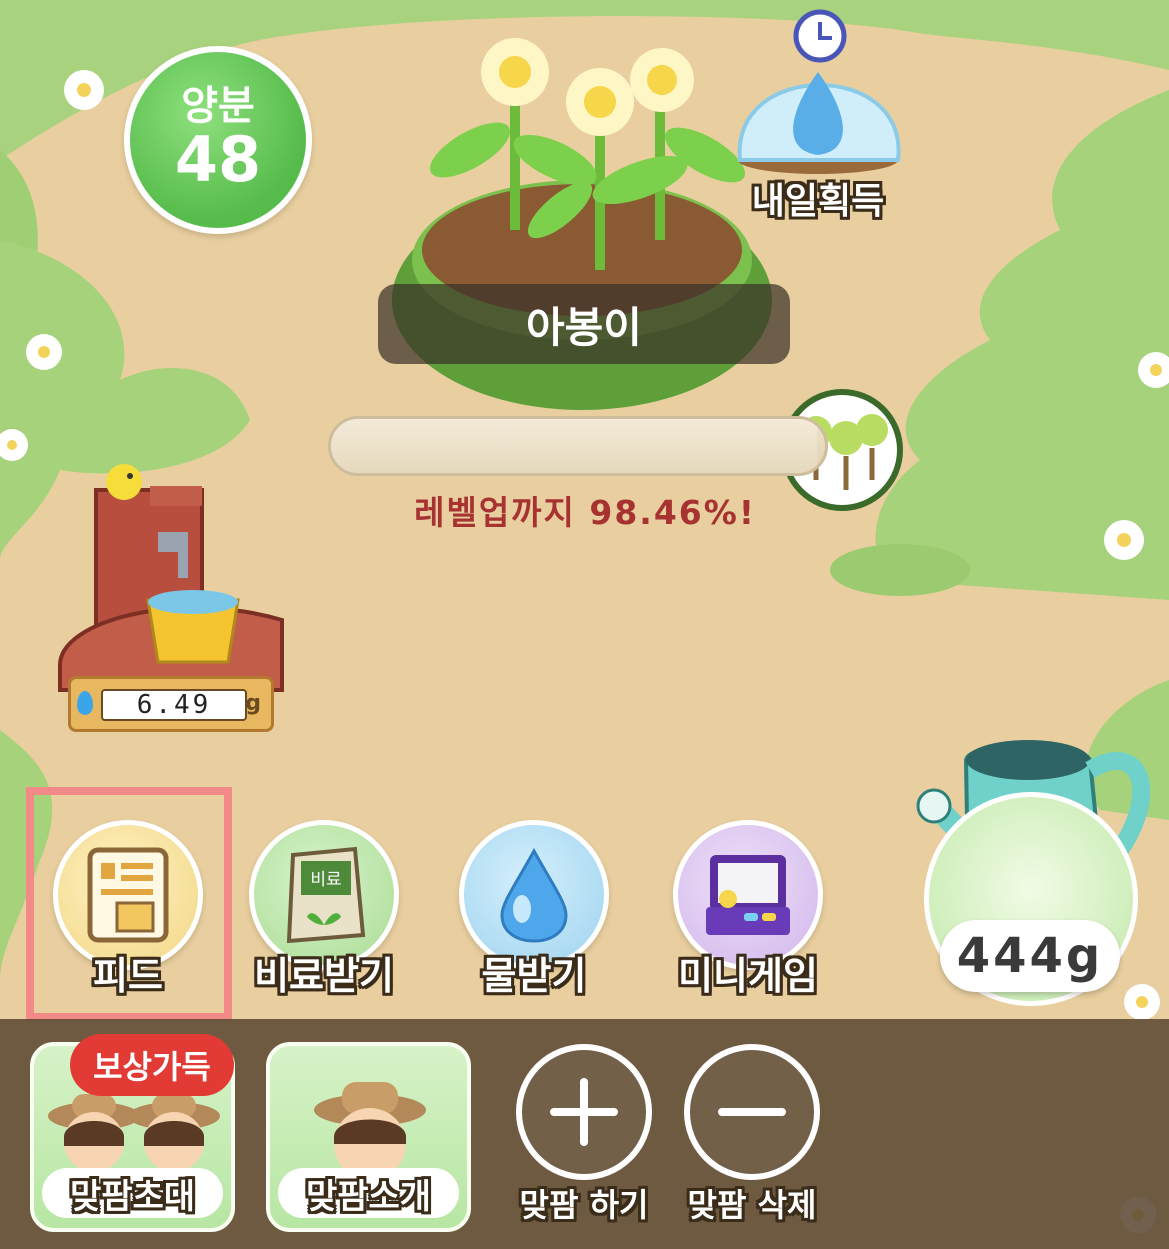 This screenshot has width=1169, height=1249. What do you see at coordinates (752, 1205) in the screenshot?
I see `delete-matfarm-label: 맞팜 삭제` at bounding box center [752, 1205].